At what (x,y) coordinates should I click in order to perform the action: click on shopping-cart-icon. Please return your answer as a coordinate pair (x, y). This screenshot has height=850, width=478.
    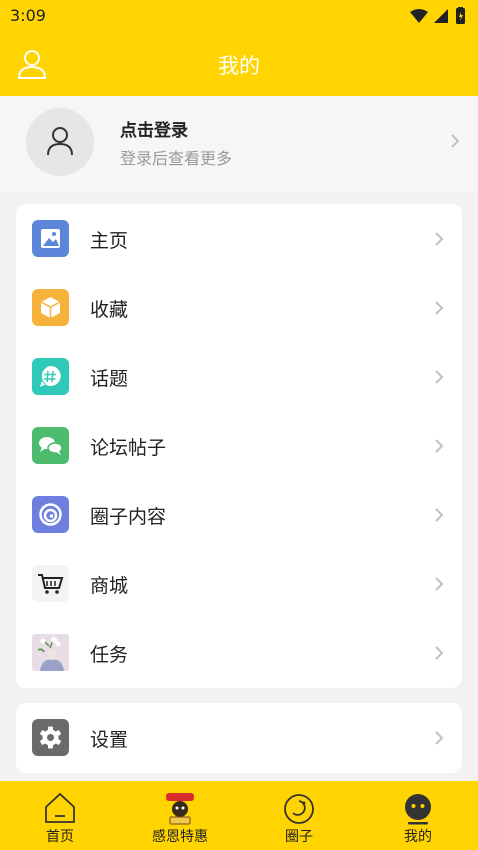
    Looking at the image, I should click on (50, 583).